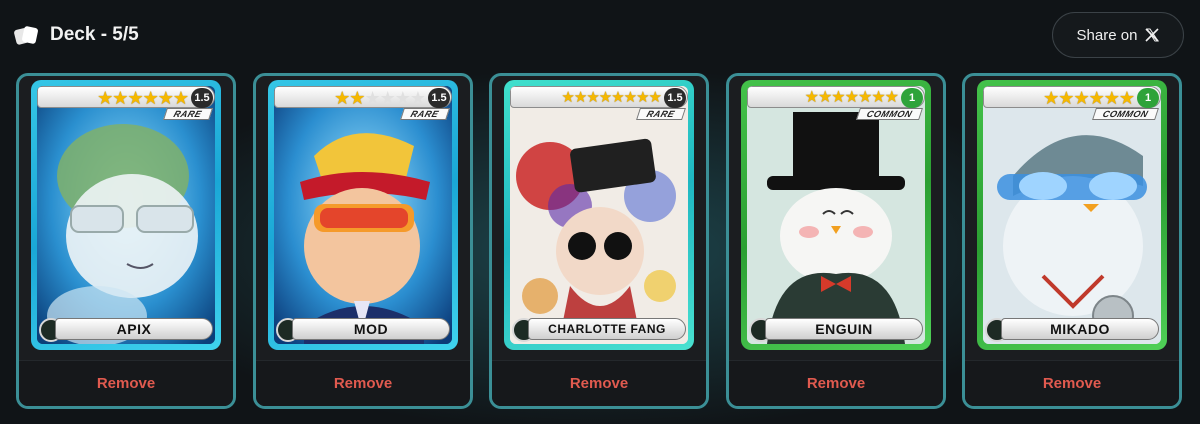  I want to click on star-bar: ★★★★★★ 1, so click(1072, 97).